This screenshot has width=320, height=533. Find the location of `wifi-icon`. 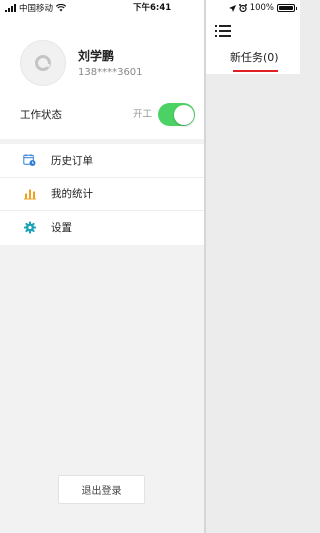

wifi-icon is located at coordinates (61, 8).